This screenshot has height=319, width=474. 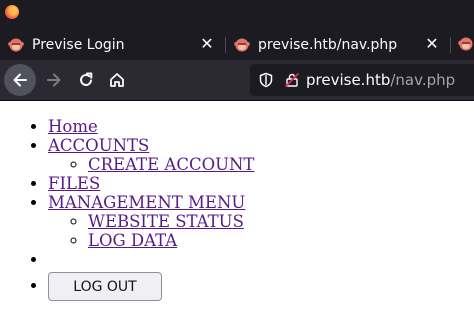 I want to click on forward-button, so click(x=54, y=80).